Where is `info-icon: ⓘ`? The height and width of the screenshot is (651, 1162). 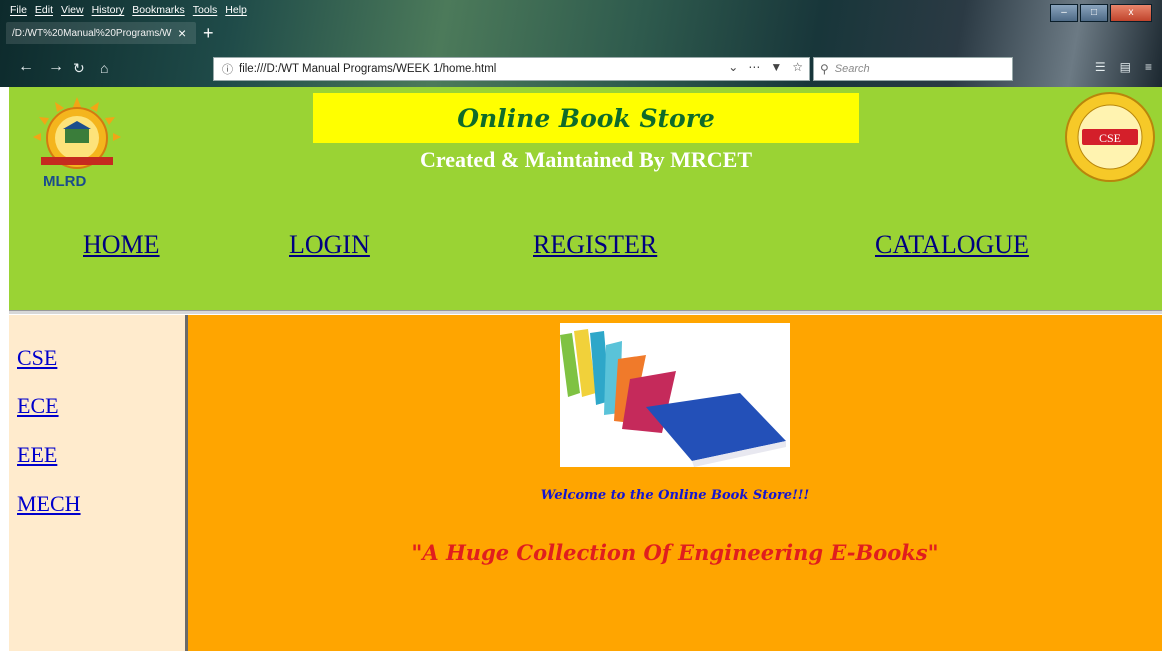 info-icon: ⓘ is located at coordinates (227, 69).